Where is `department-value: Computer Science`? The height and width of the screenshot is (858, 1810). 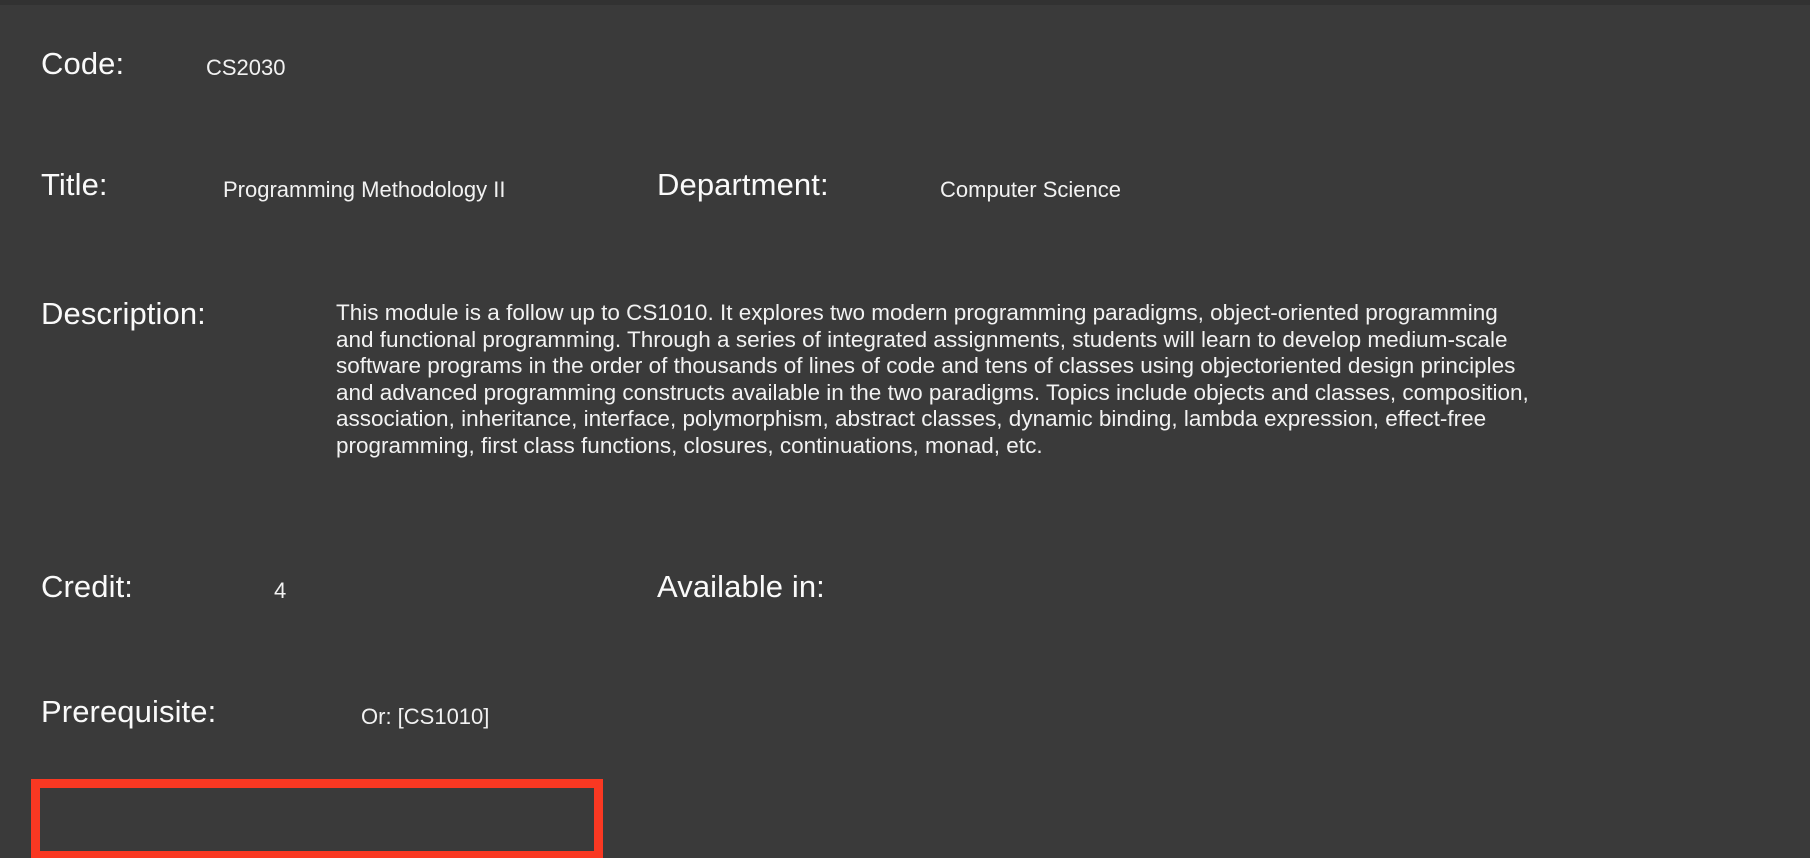
department-value: Computer Science is located at coordinates (1030, 189).